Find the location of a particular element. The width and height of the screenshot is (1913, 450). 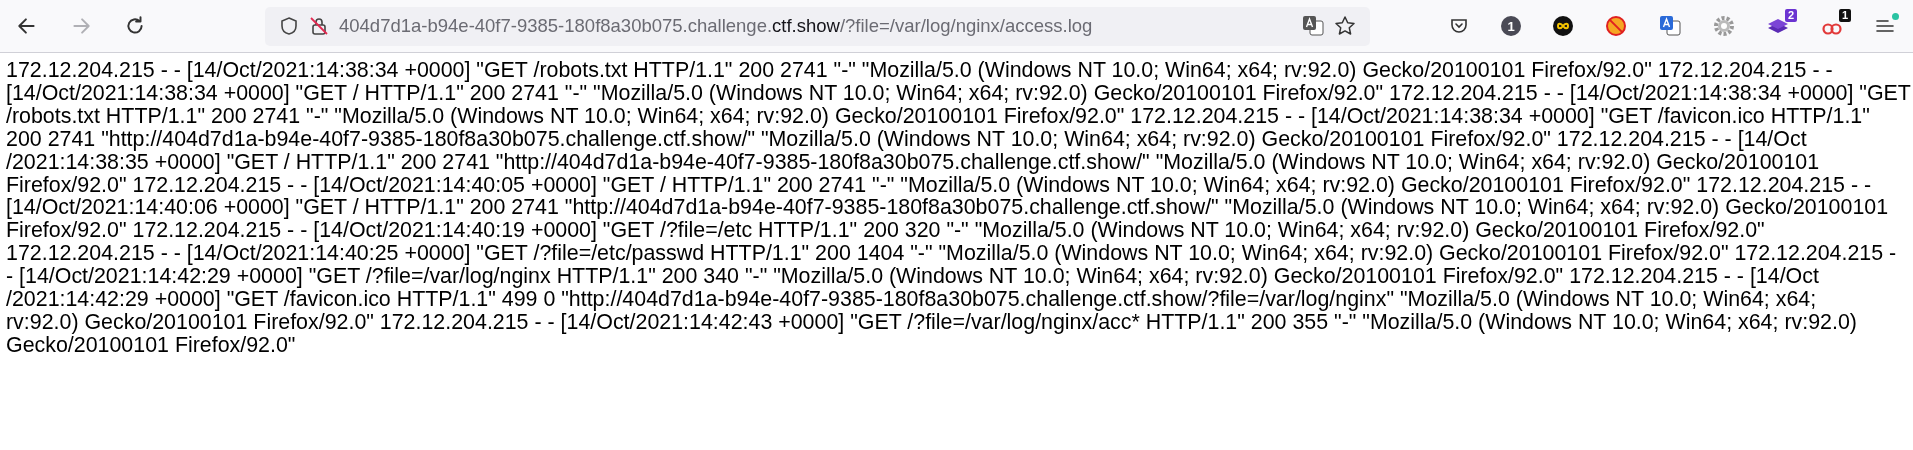

log-line: 172.12.204.215 - - [14/Oct/2021:14:40:25 +0000] "GET /?file=/etc/passwd HTTP/1.1" 200 1404 "-" "Mozilla/5.0 (Windows NT 10.0; Win64; x64; rv:92.0) Gecko/20100101 Firefox/92.0" 172.12.204.215 - is located at coordinates (951, 254).